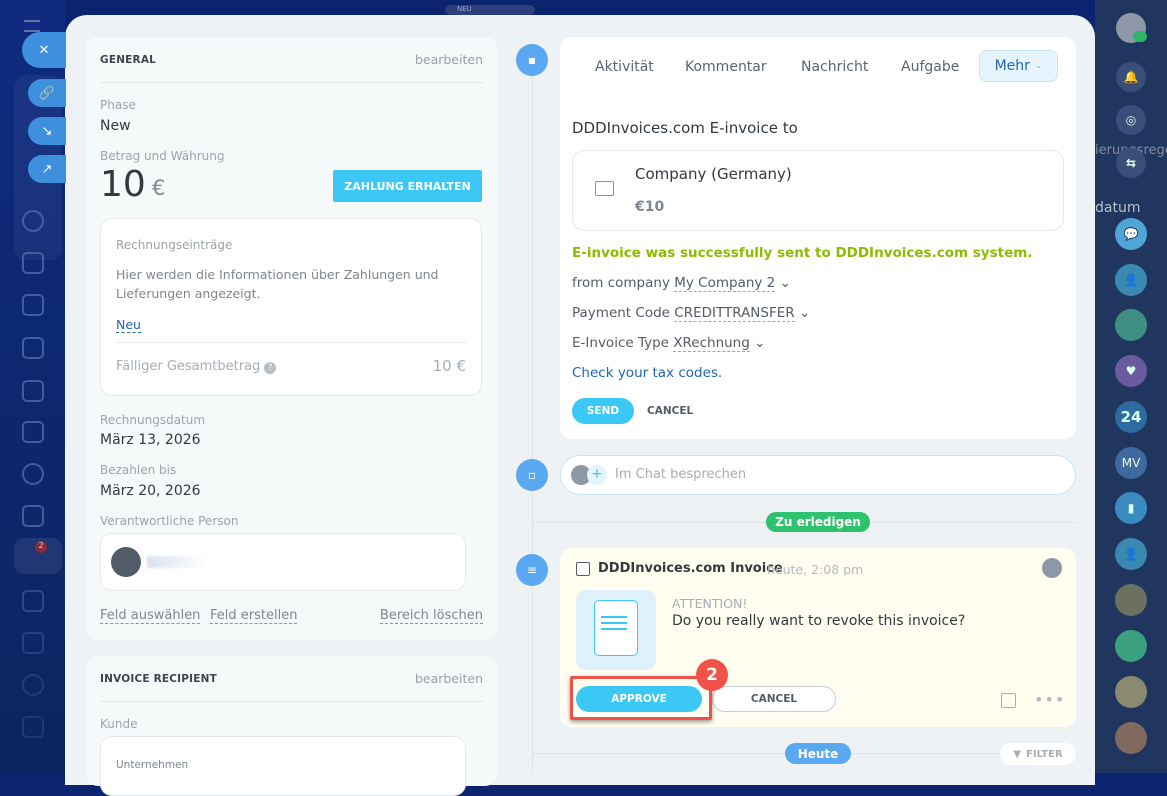 The width and height of the screenshot is (1167, 796). Describe the element at coordinates (33, 305) in the screenshot. I see `document-icon` at that location.